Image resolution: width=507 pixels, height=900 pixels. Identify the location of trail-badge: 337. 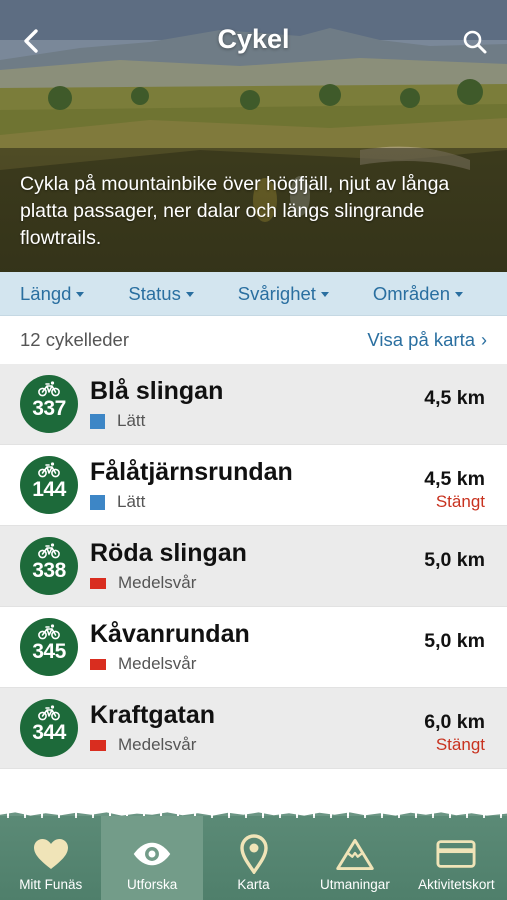
(49, 404).